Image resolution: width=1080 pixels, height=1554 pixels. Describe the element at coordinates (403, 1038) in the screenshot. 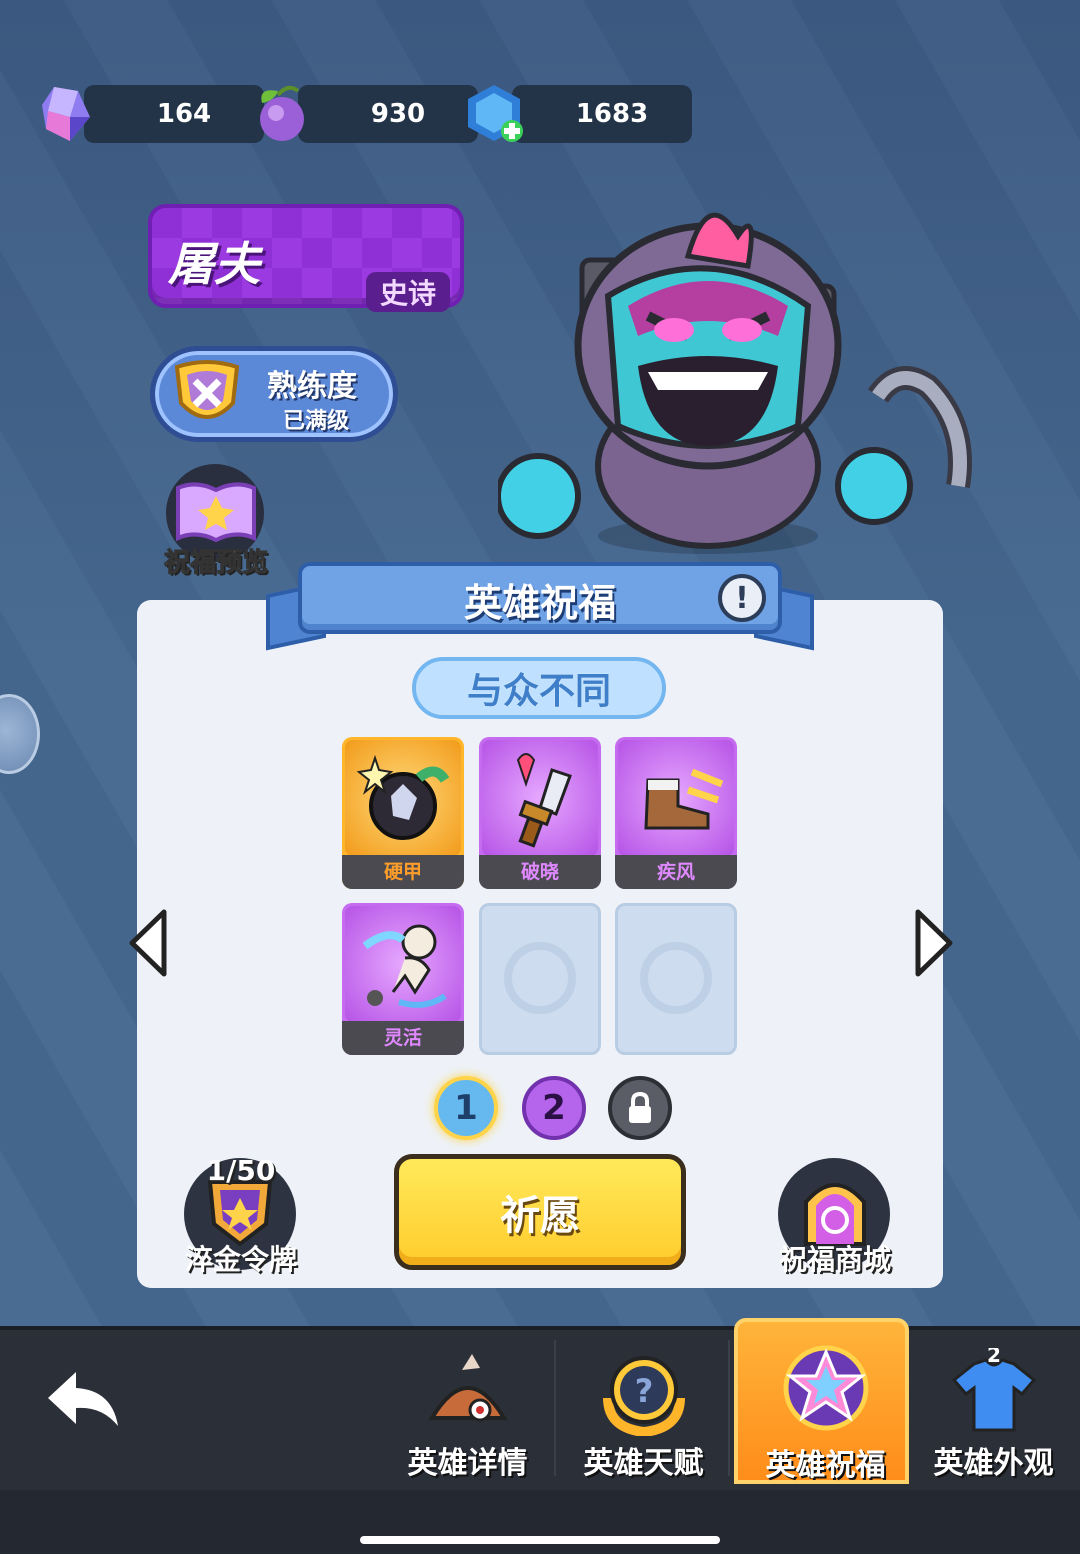

I see `card-name: 灵活` at that location.